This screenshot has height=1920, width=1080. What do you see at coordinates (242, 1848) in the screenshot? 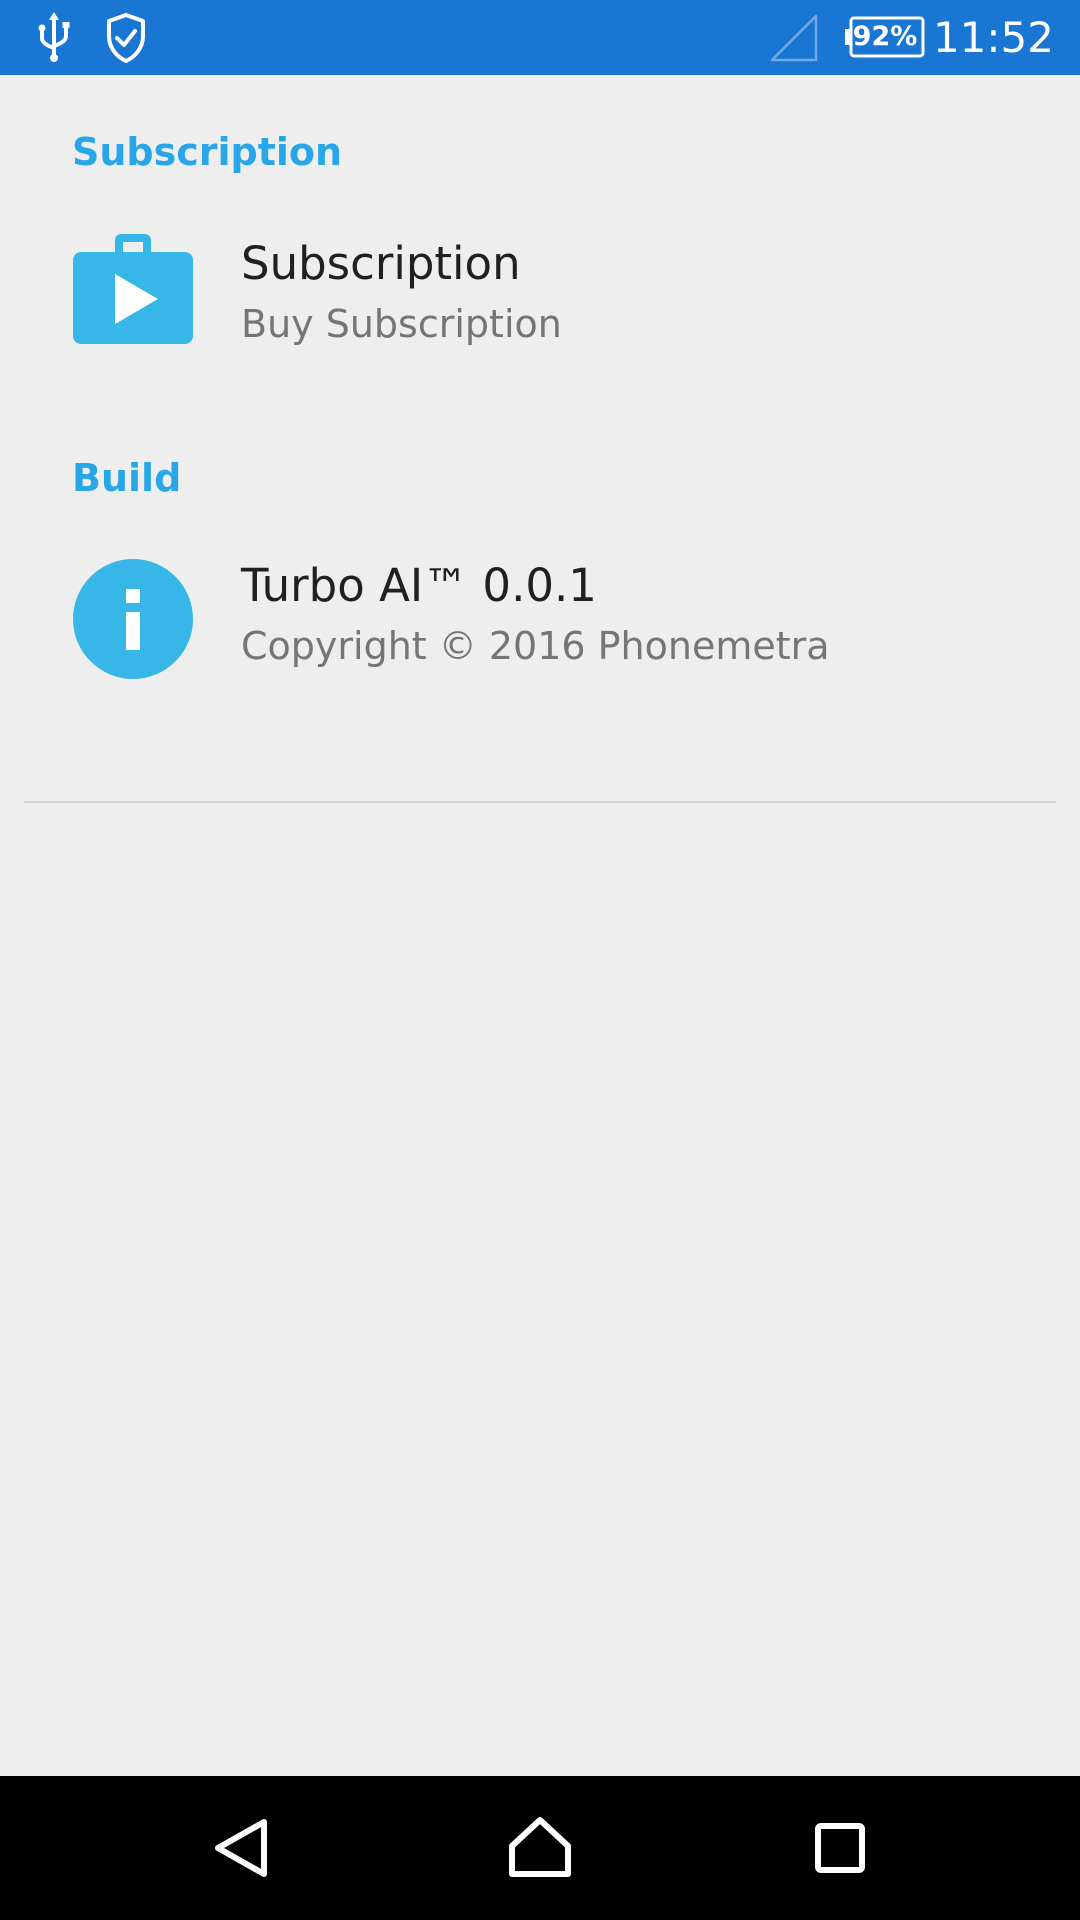
I see `back-icon` at bounding box center [242, 1848].